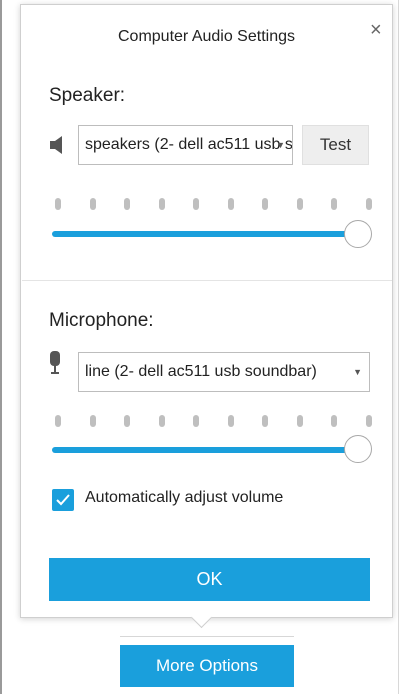  What do you see at coordinates (358, 449) in the screenshot?
I see `microphone-volume-slider-knob` at bounding box center [358, 449].